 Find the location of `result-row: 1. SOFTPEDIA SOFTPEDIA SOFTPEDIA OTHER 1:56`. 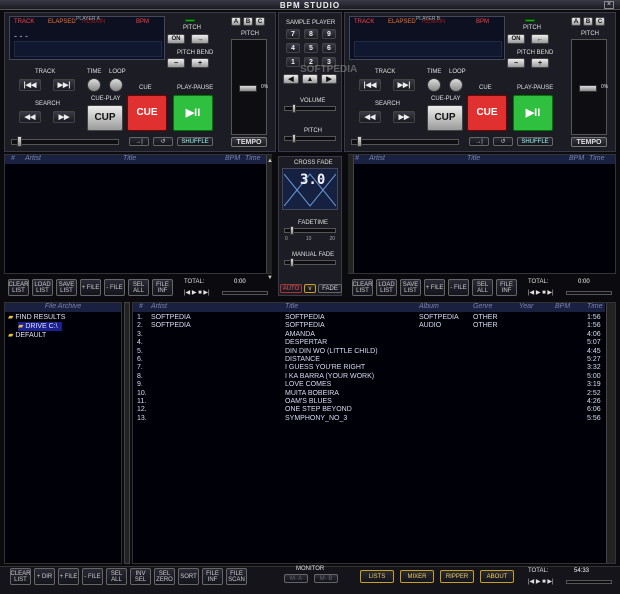

result-row: 1. SOFTPEDIA SOFTPEDIA SOFTPEDIA OTHER 1:56 is located at coordinates (369, 318).